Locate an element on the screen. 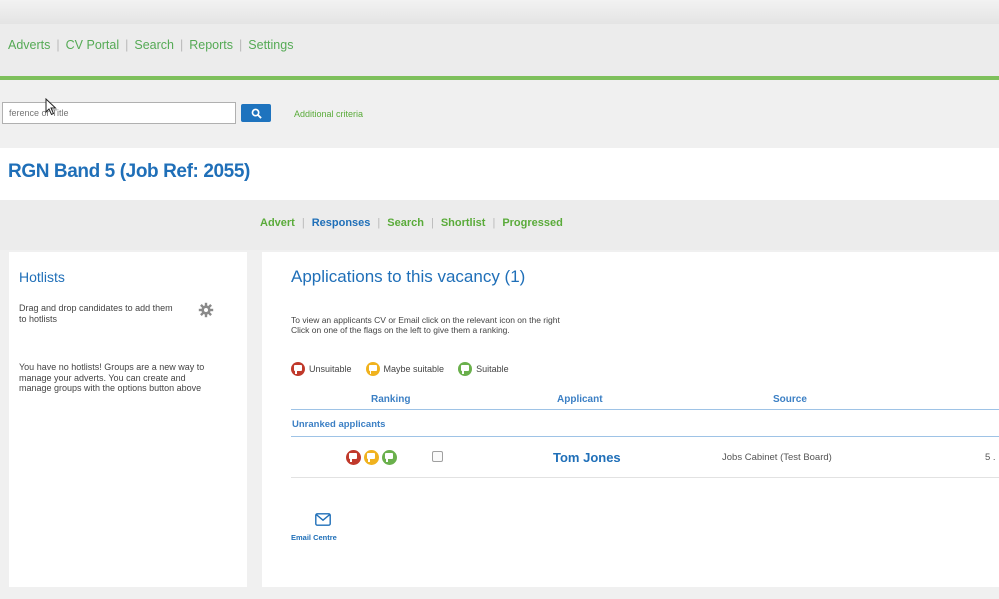 The height and width of the screenshot is (599, 999). ranking-flags is located at coordinates (371, 457).